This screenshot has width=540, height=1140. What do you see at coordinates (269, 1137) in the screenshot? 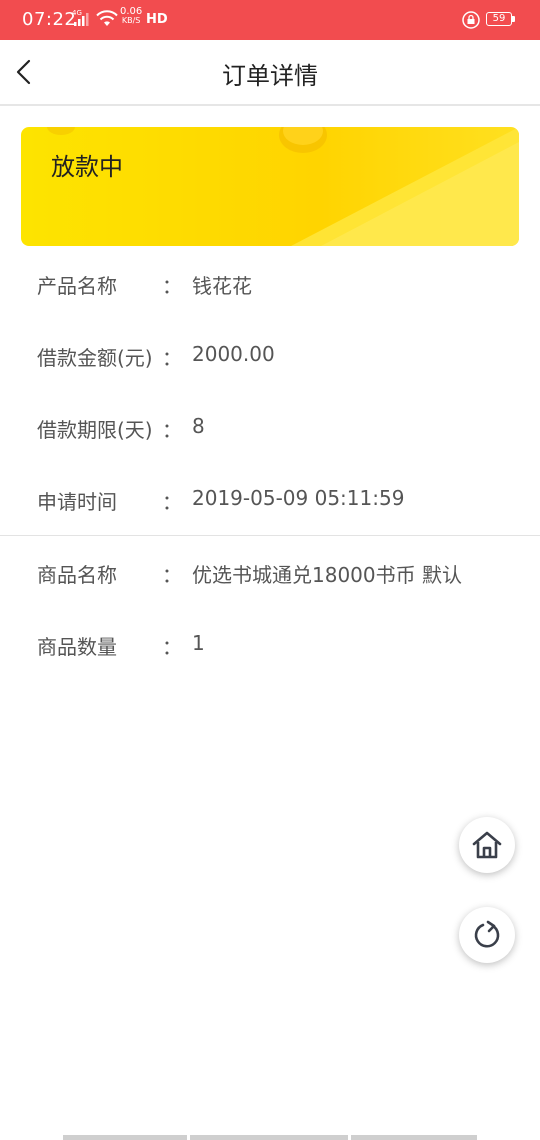
I see `nav-indicator-center` at bounding box center [269, 1137].